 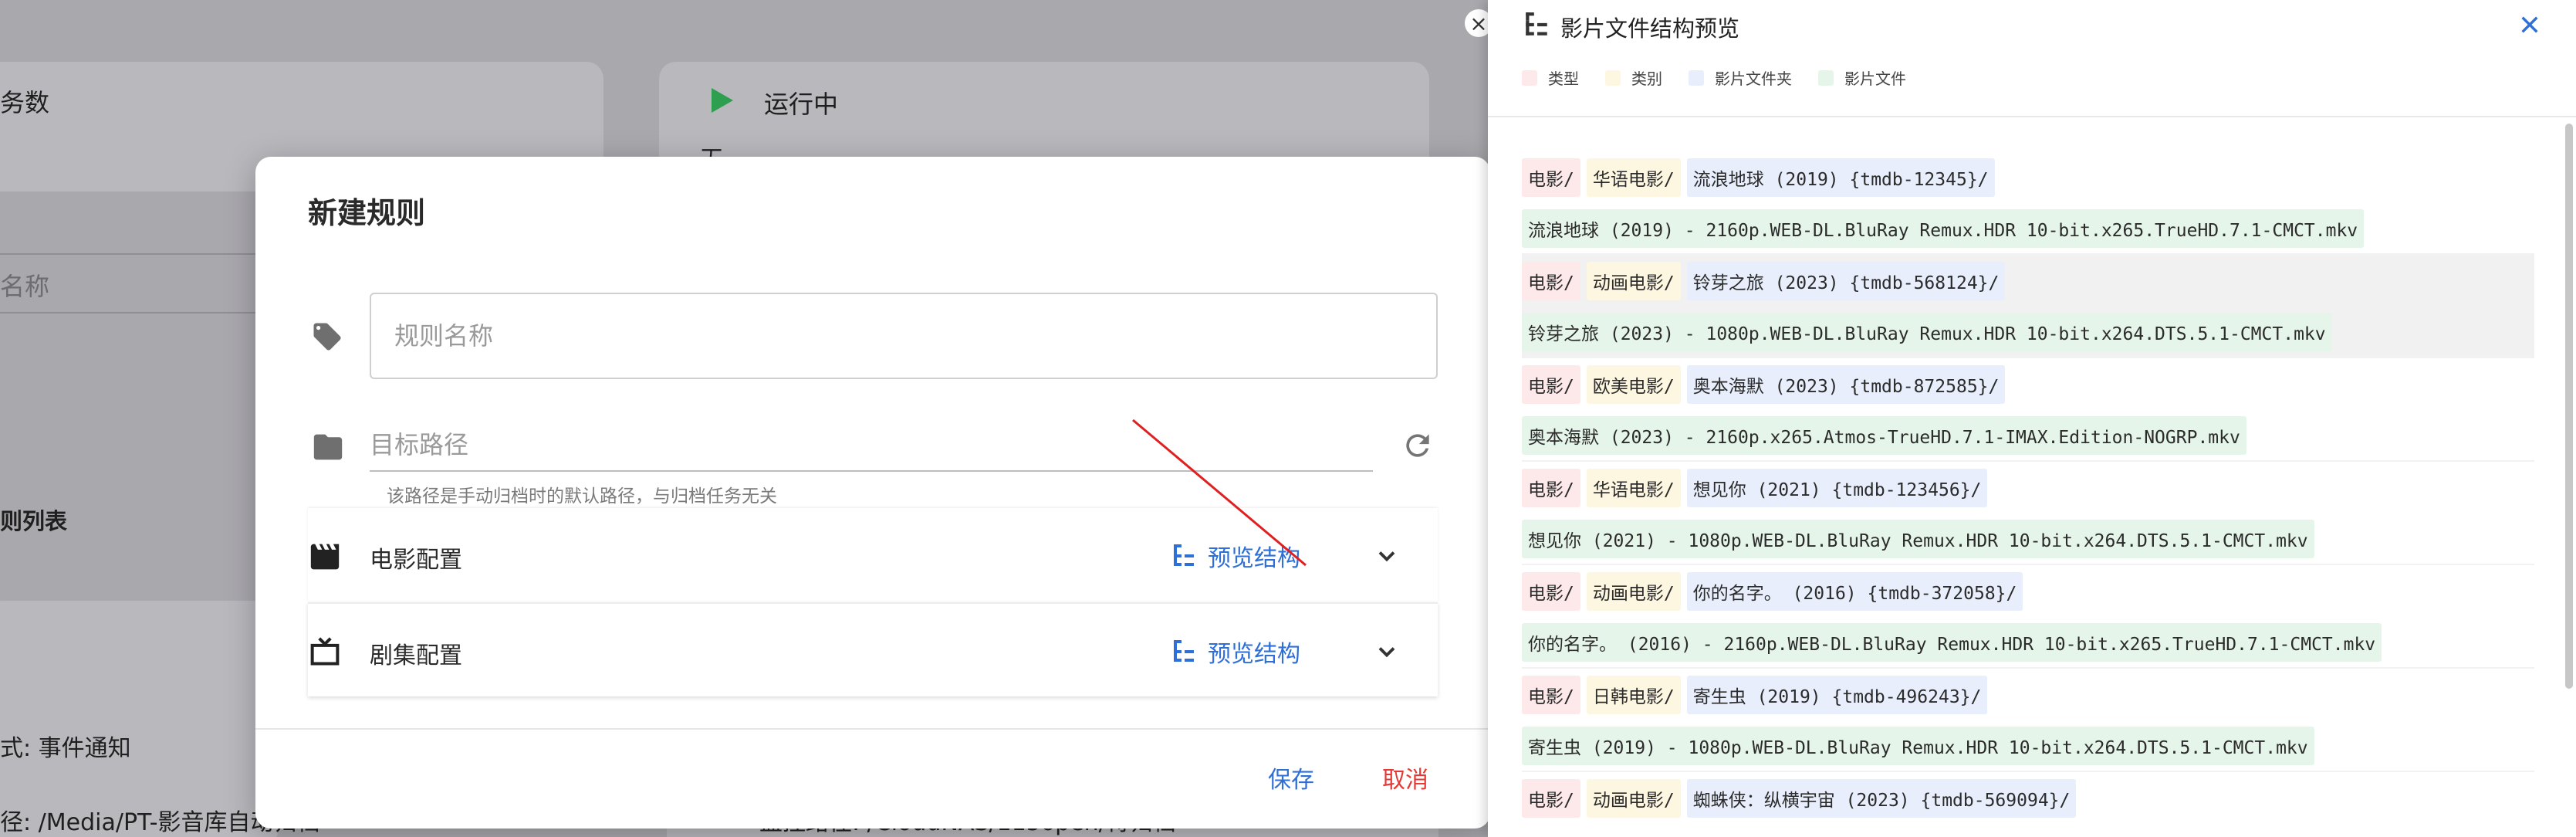 What do you see at coordinates (722, 100) in the screenshot?
I see `play-icon` at bounding box center [722, 100].